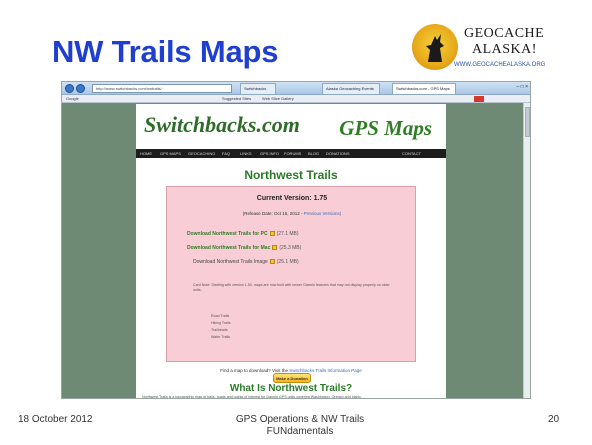 This screenshot has width=592, height=445. Describe the element at coordinates (313, 153) in the screenshot. I see `nav-item-blog: BLOG` at that location.